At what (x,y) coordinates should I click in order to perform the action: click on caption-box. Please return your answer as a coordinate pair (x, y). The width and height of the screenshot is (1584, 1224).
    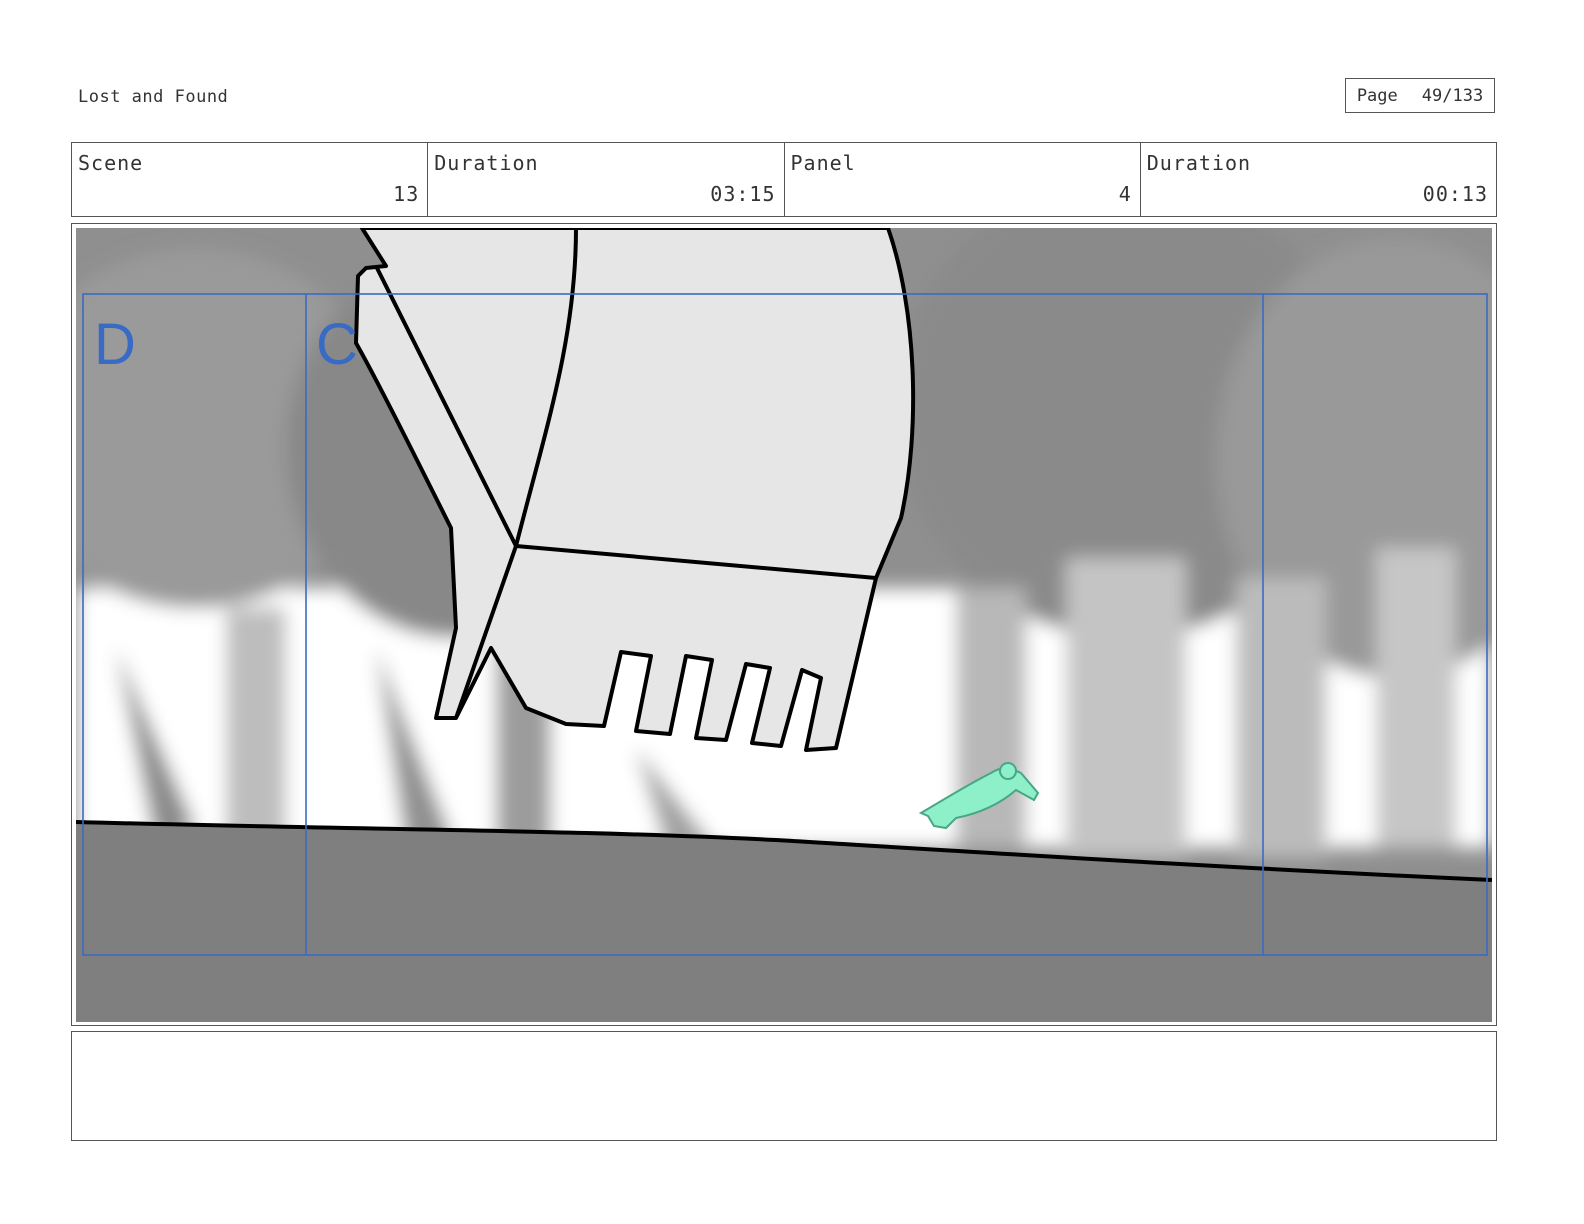
    Looking at the image, I should click on (784, 1086).